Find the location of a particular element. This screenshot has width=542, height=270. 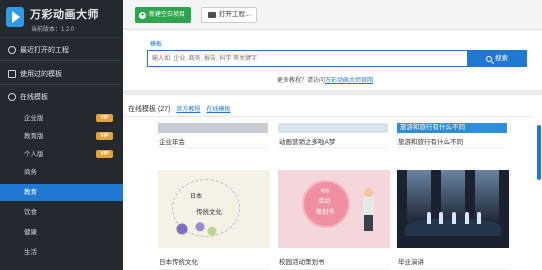

new-project-button: + 新建空白项目 is located at coordinates (163, 15).